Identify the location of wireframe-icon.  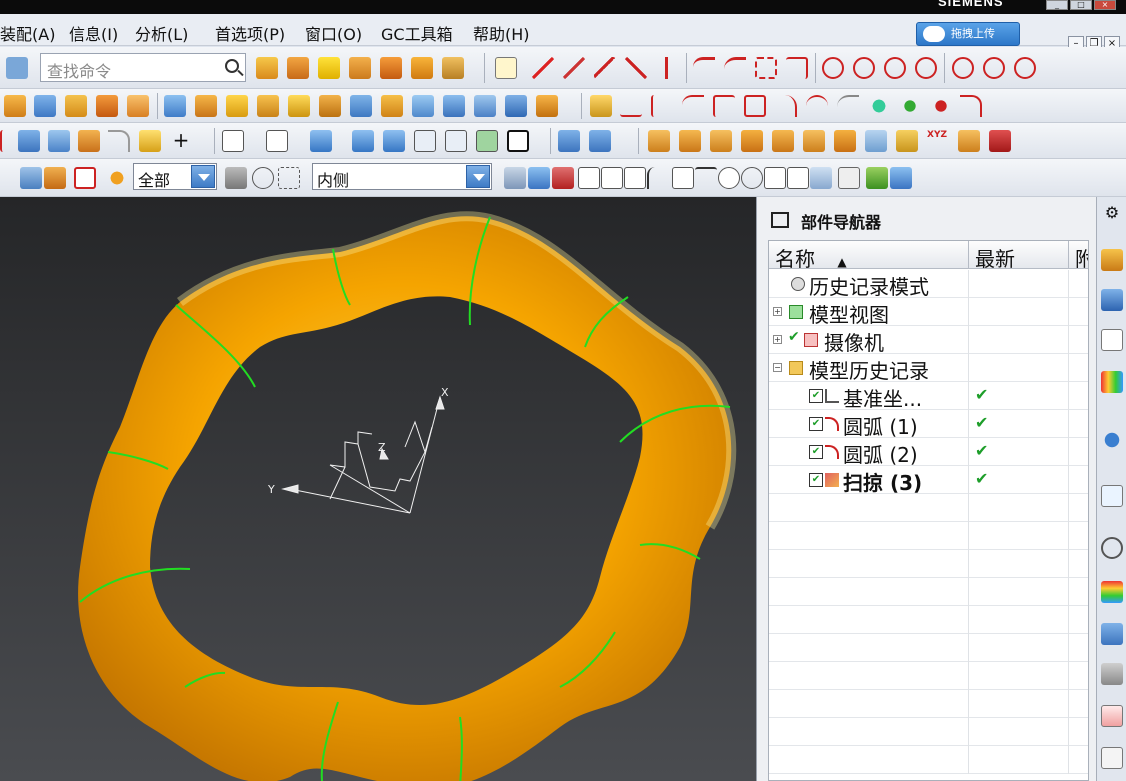
(425, 141).